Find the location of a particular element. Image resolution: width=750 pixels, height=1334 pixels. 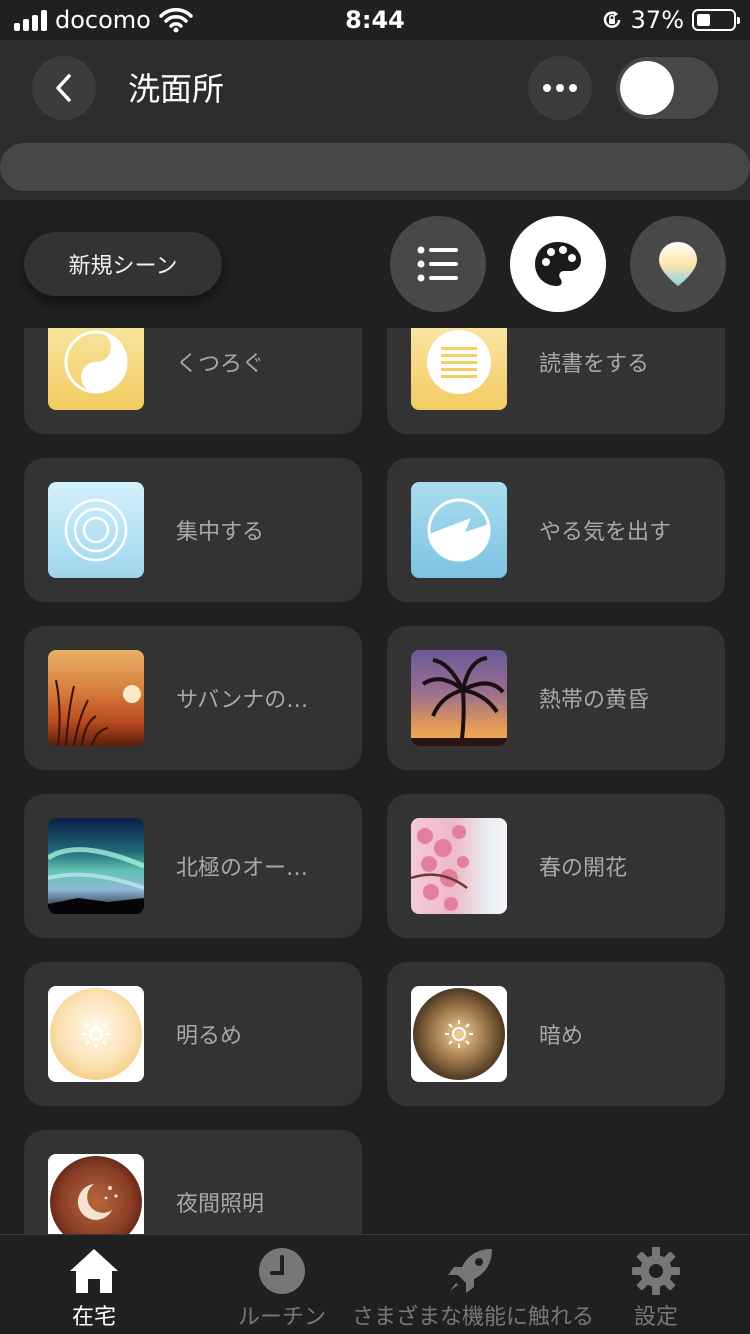

energize-circle-icon is located at coordinates (459, 530).